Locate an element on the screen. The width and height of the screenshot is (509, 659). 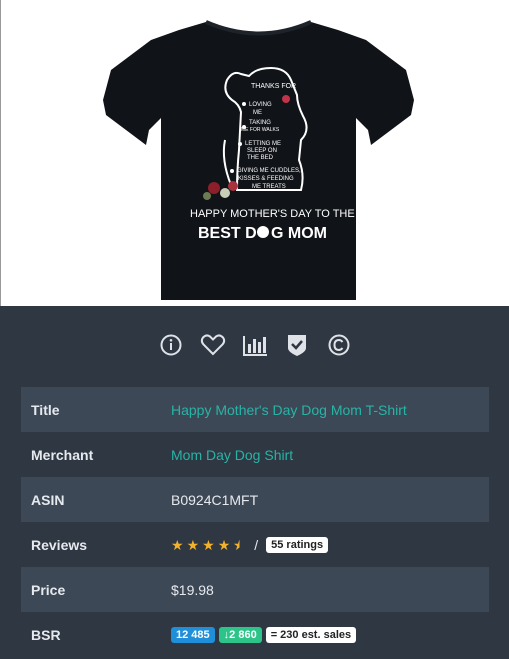
shirt-text-letting: LETTING ME is located at coordinates (263, 144).